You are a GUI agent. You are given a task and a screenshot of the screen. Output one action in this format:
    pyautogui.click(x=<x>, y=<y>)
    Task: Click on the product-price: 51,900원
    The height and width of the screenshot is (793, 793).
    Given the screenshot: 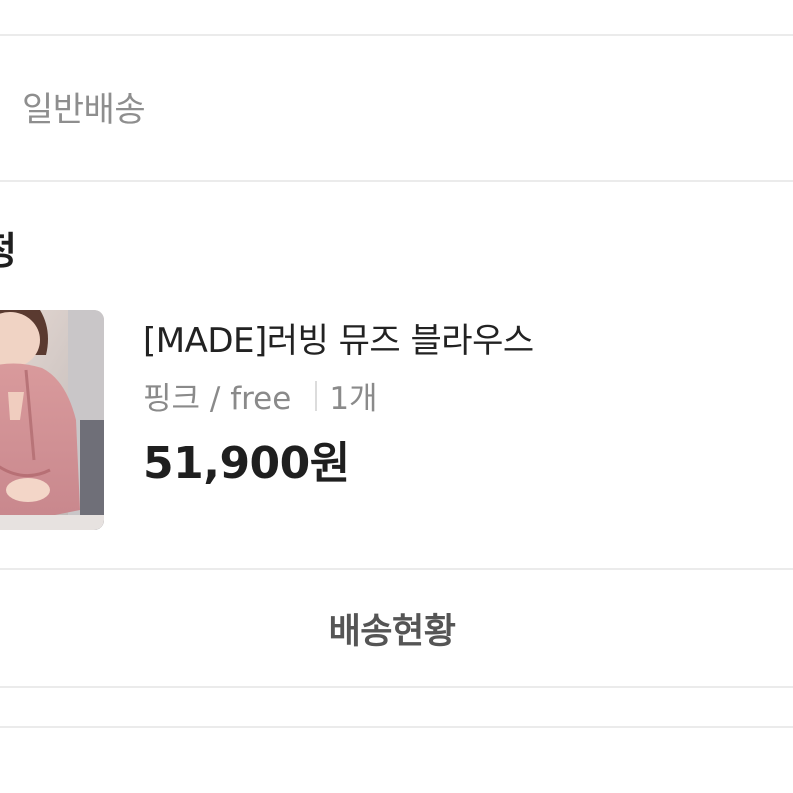 What is the action you would take?
    pyautogui.click(x=246, y=463)
    